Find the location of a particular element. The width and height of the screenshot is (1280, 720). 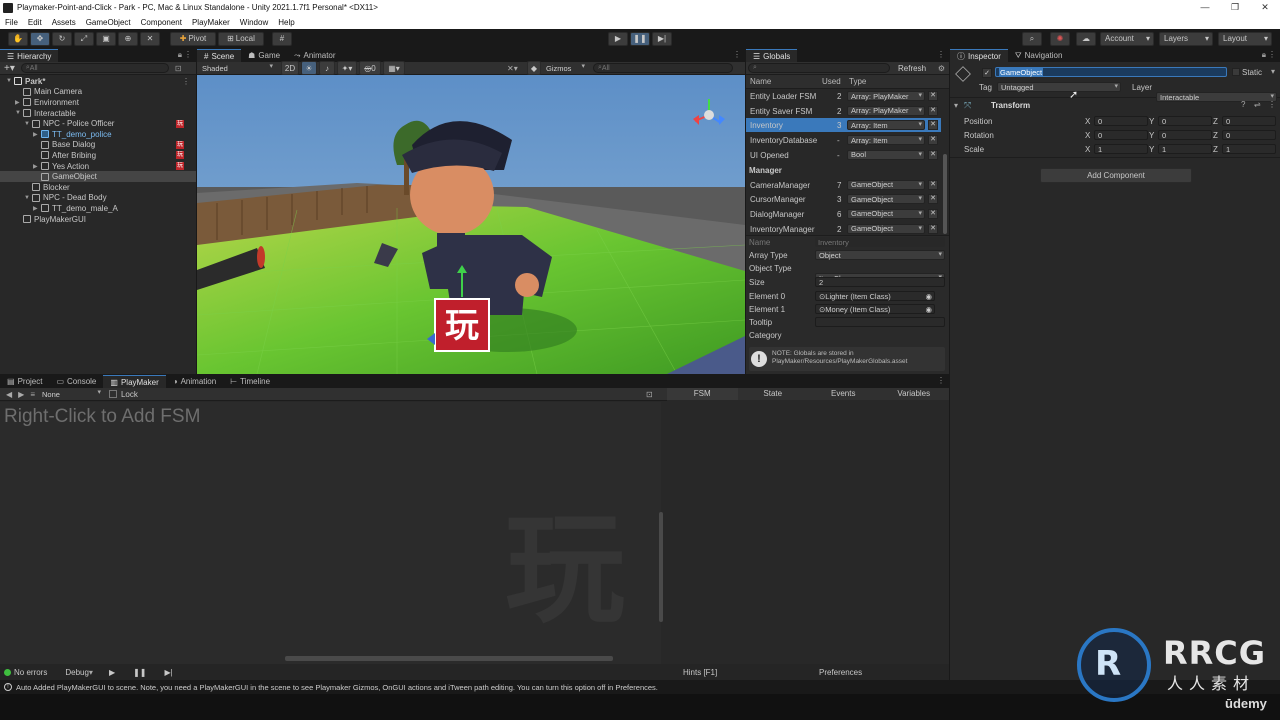

lock-icon: 🔒︎ is located at coordinates (180, 55).